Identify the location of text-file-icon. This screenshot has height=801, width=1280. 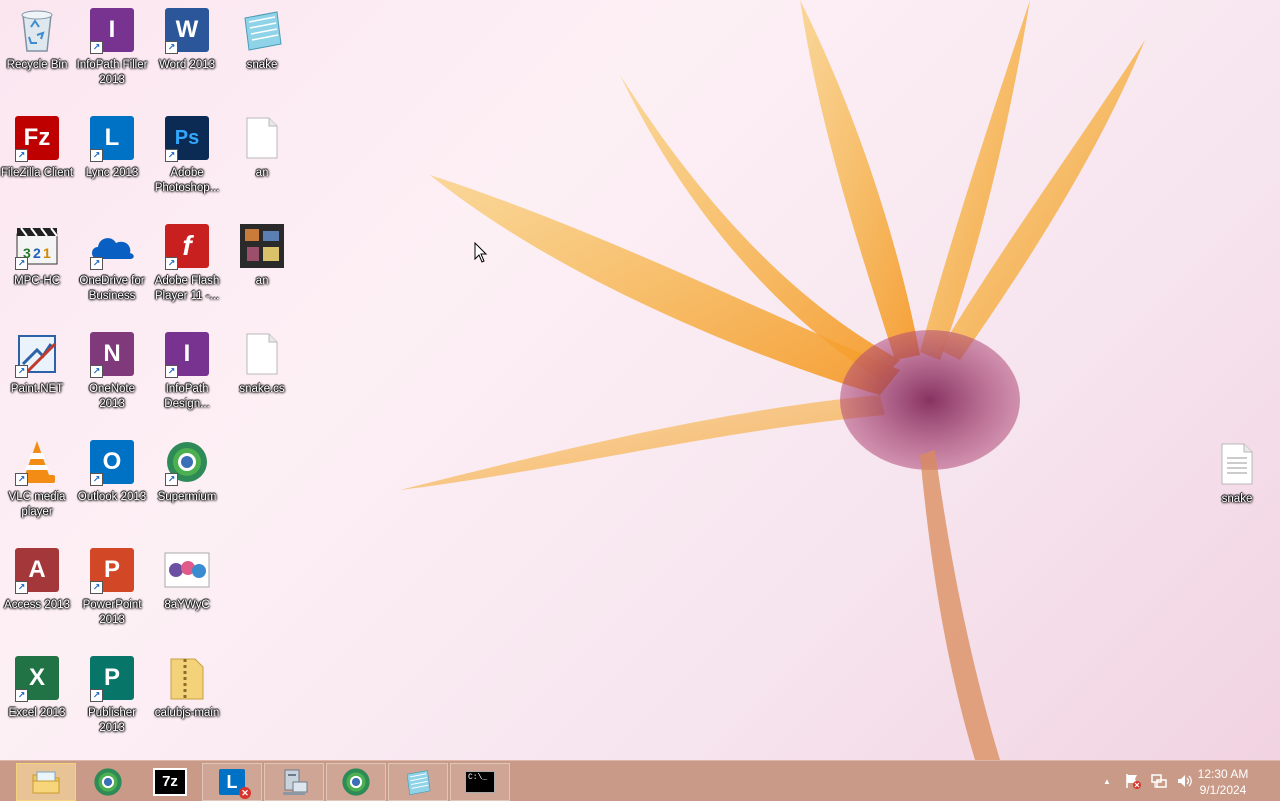
(1237, 464).